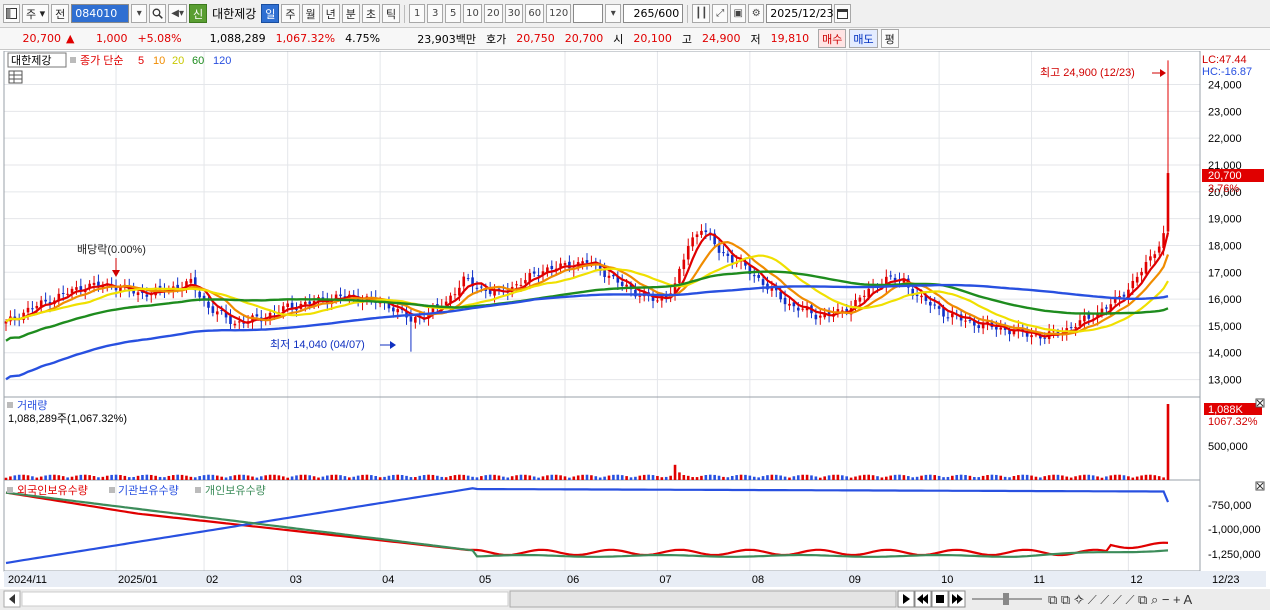  Describe the element at coordinates (198, 490) in the screenshot. I see `holdings-checkbox-3-icon` at that location.